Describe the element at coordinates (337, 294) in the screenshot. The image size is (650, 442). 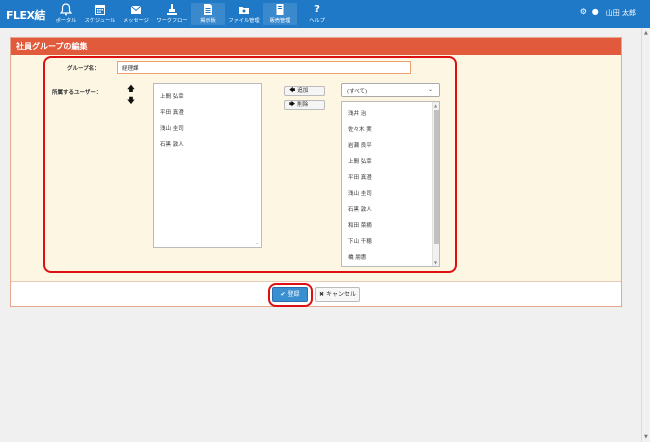
I see `cancel-button: ✖ キャンセル` at that location.